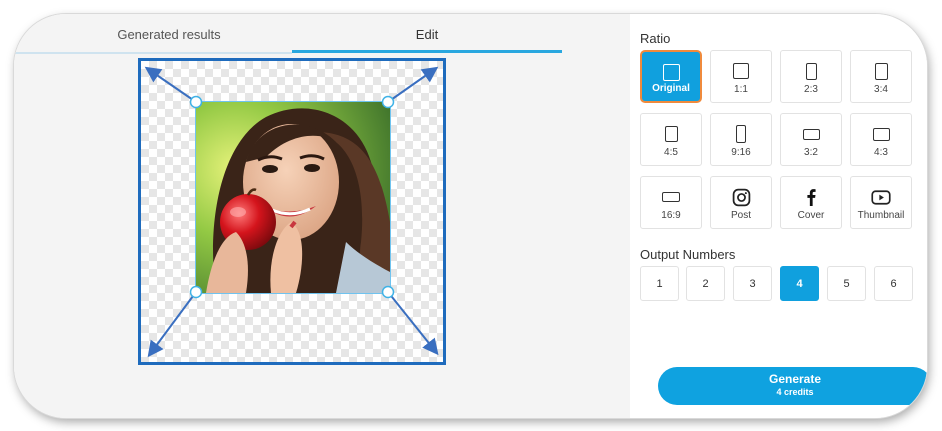 The image size is (942, 431). I want to click on generate-label: Generate, so click(795, 379).